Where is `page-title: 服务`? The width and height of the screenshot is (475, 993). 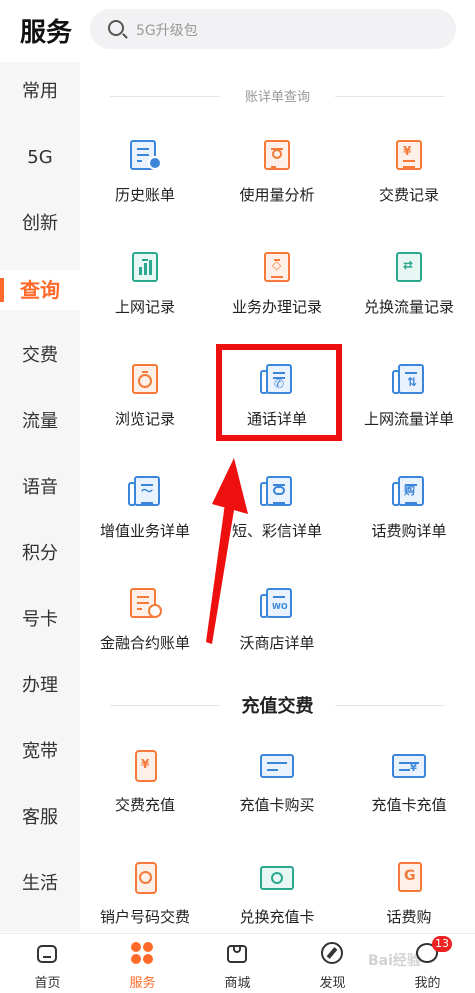 page-title: 服务 is located at coordinates (46, 33).